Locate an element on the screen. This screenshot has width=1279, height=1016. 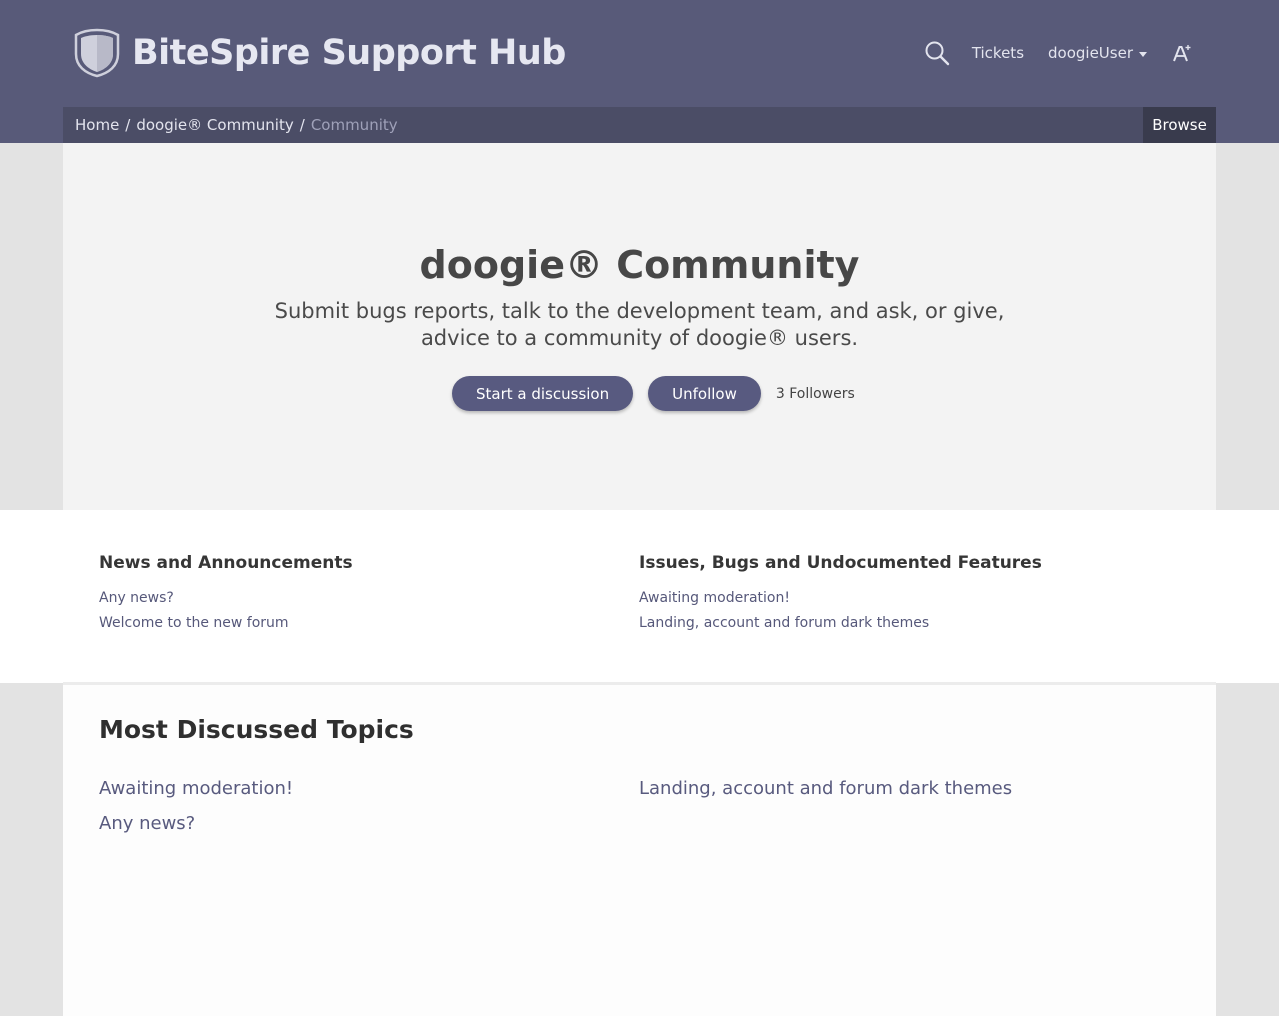
top-nav: Tickets doogieUser is located at coordinates (1057, 53).